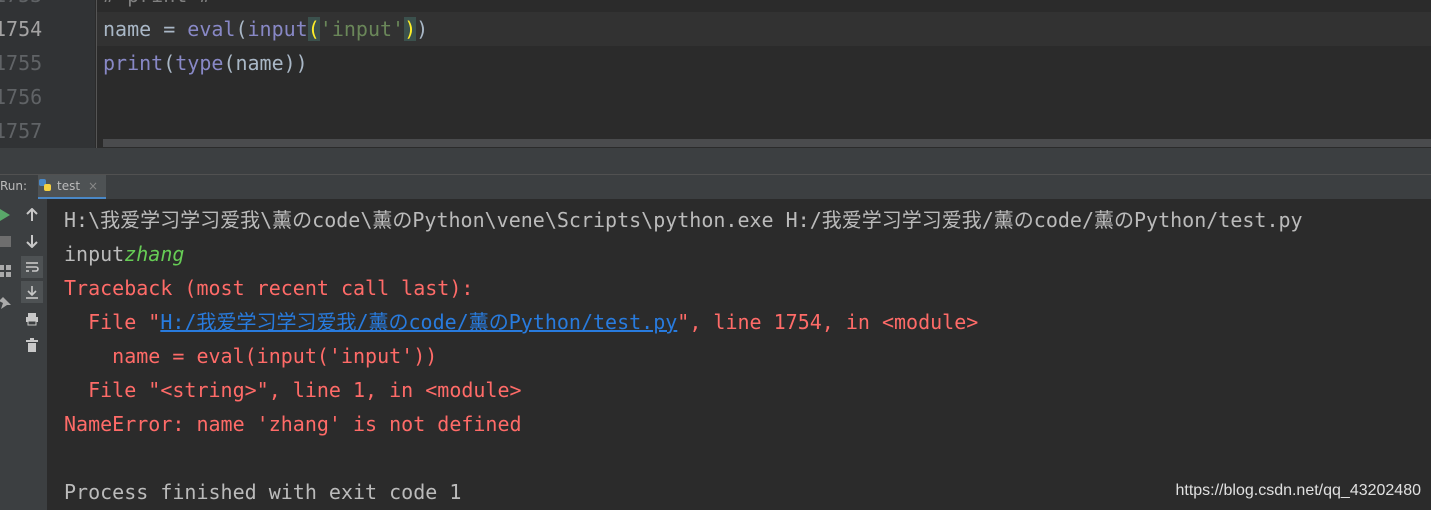 The width and height of the screenshot is (1431, 510). Describe the element at coordinates (269, 288) in the screenshot. I see `traceback-header: Traceback (most recent call last):` at that location.